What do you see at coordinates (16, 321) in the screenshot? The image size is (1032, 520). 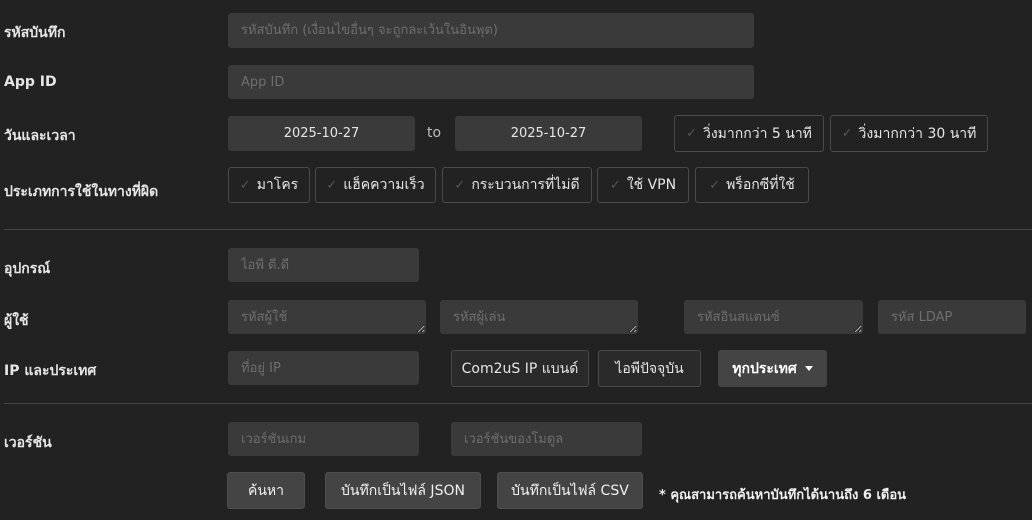 I see `user-label: ผู้ใช้` at bounding box center [16, 321].